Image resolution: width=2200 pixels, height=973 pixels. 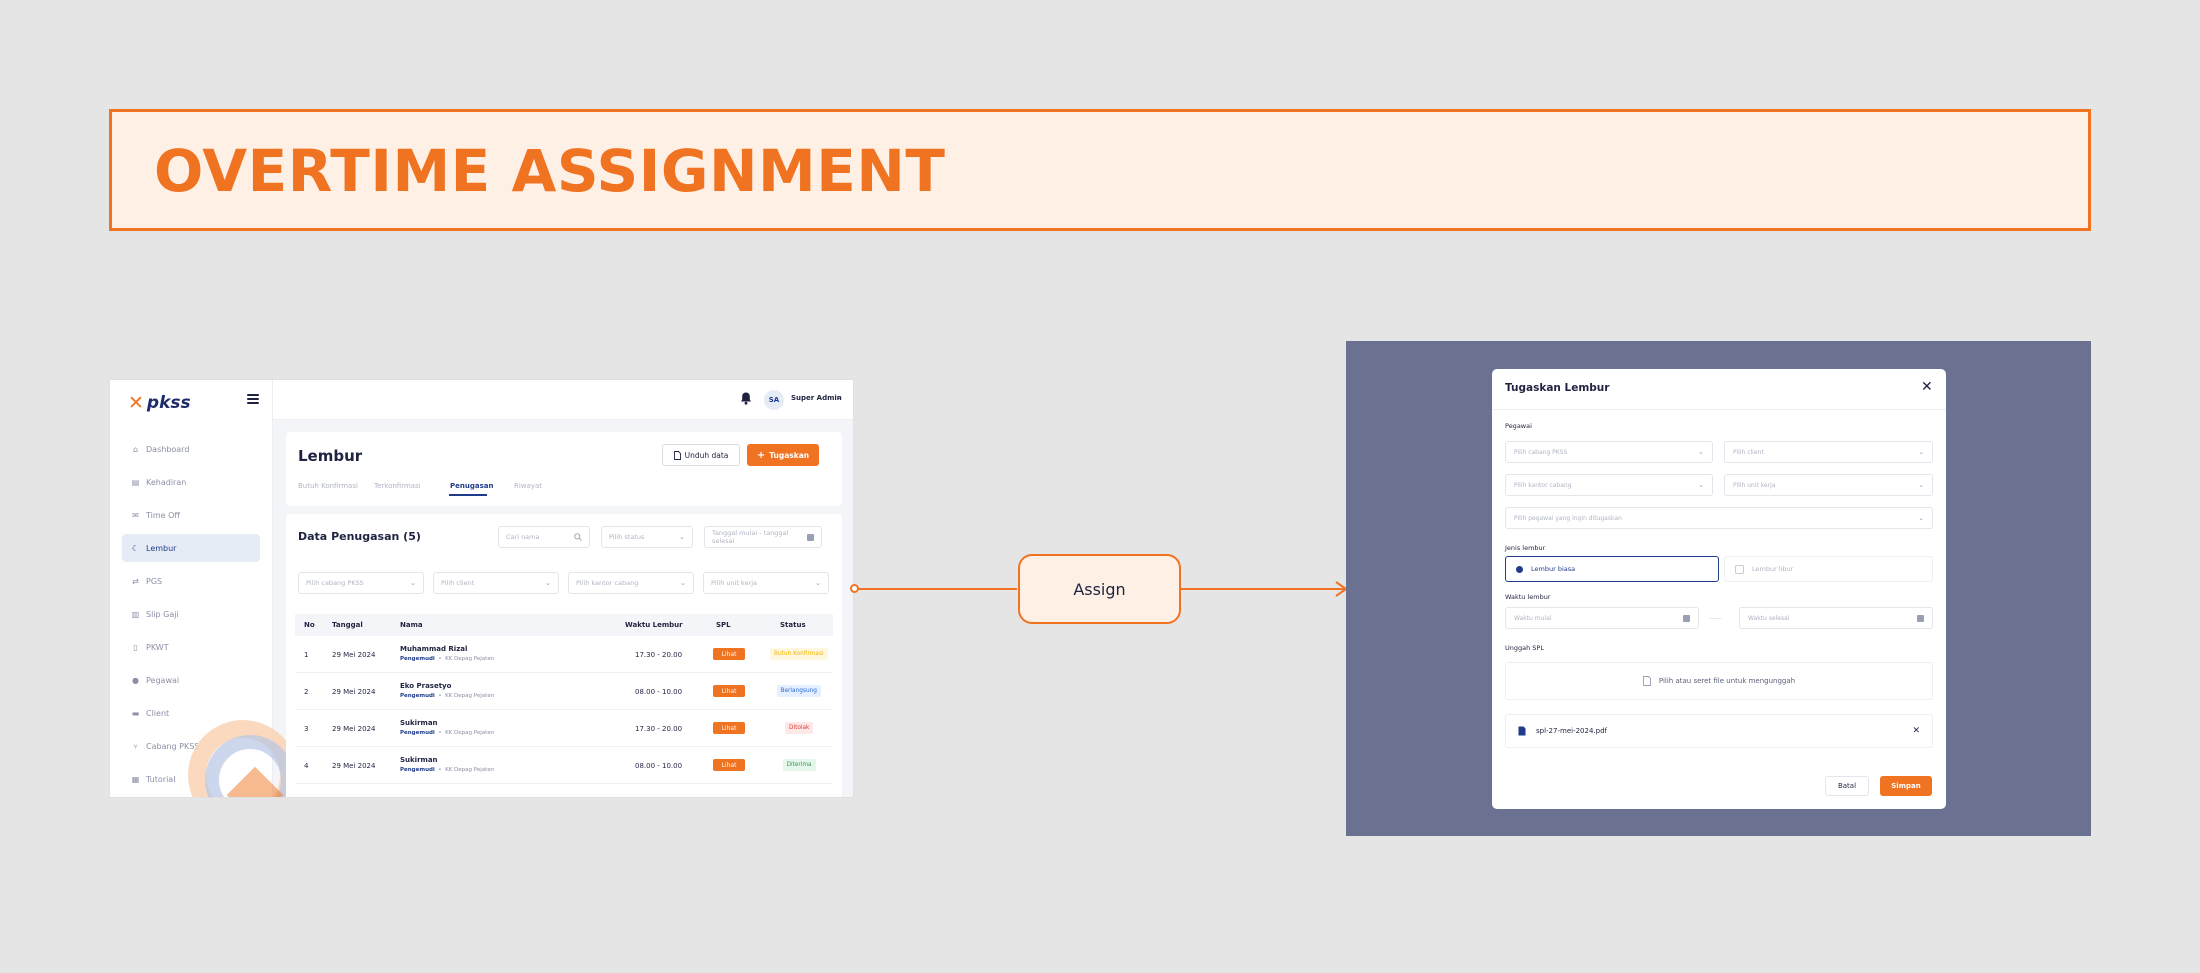 I want to click on remove-file-icon: ✕, so click(x=1916, y=731).